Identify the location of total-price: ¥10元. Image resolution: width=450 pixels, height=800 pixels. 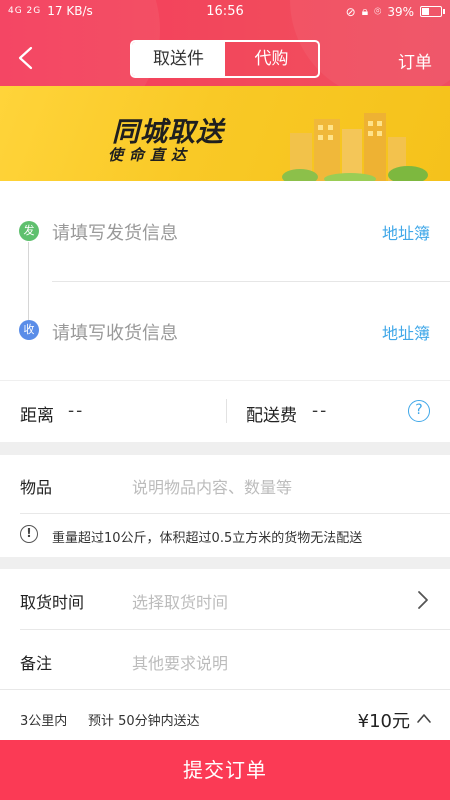
(383, 721).